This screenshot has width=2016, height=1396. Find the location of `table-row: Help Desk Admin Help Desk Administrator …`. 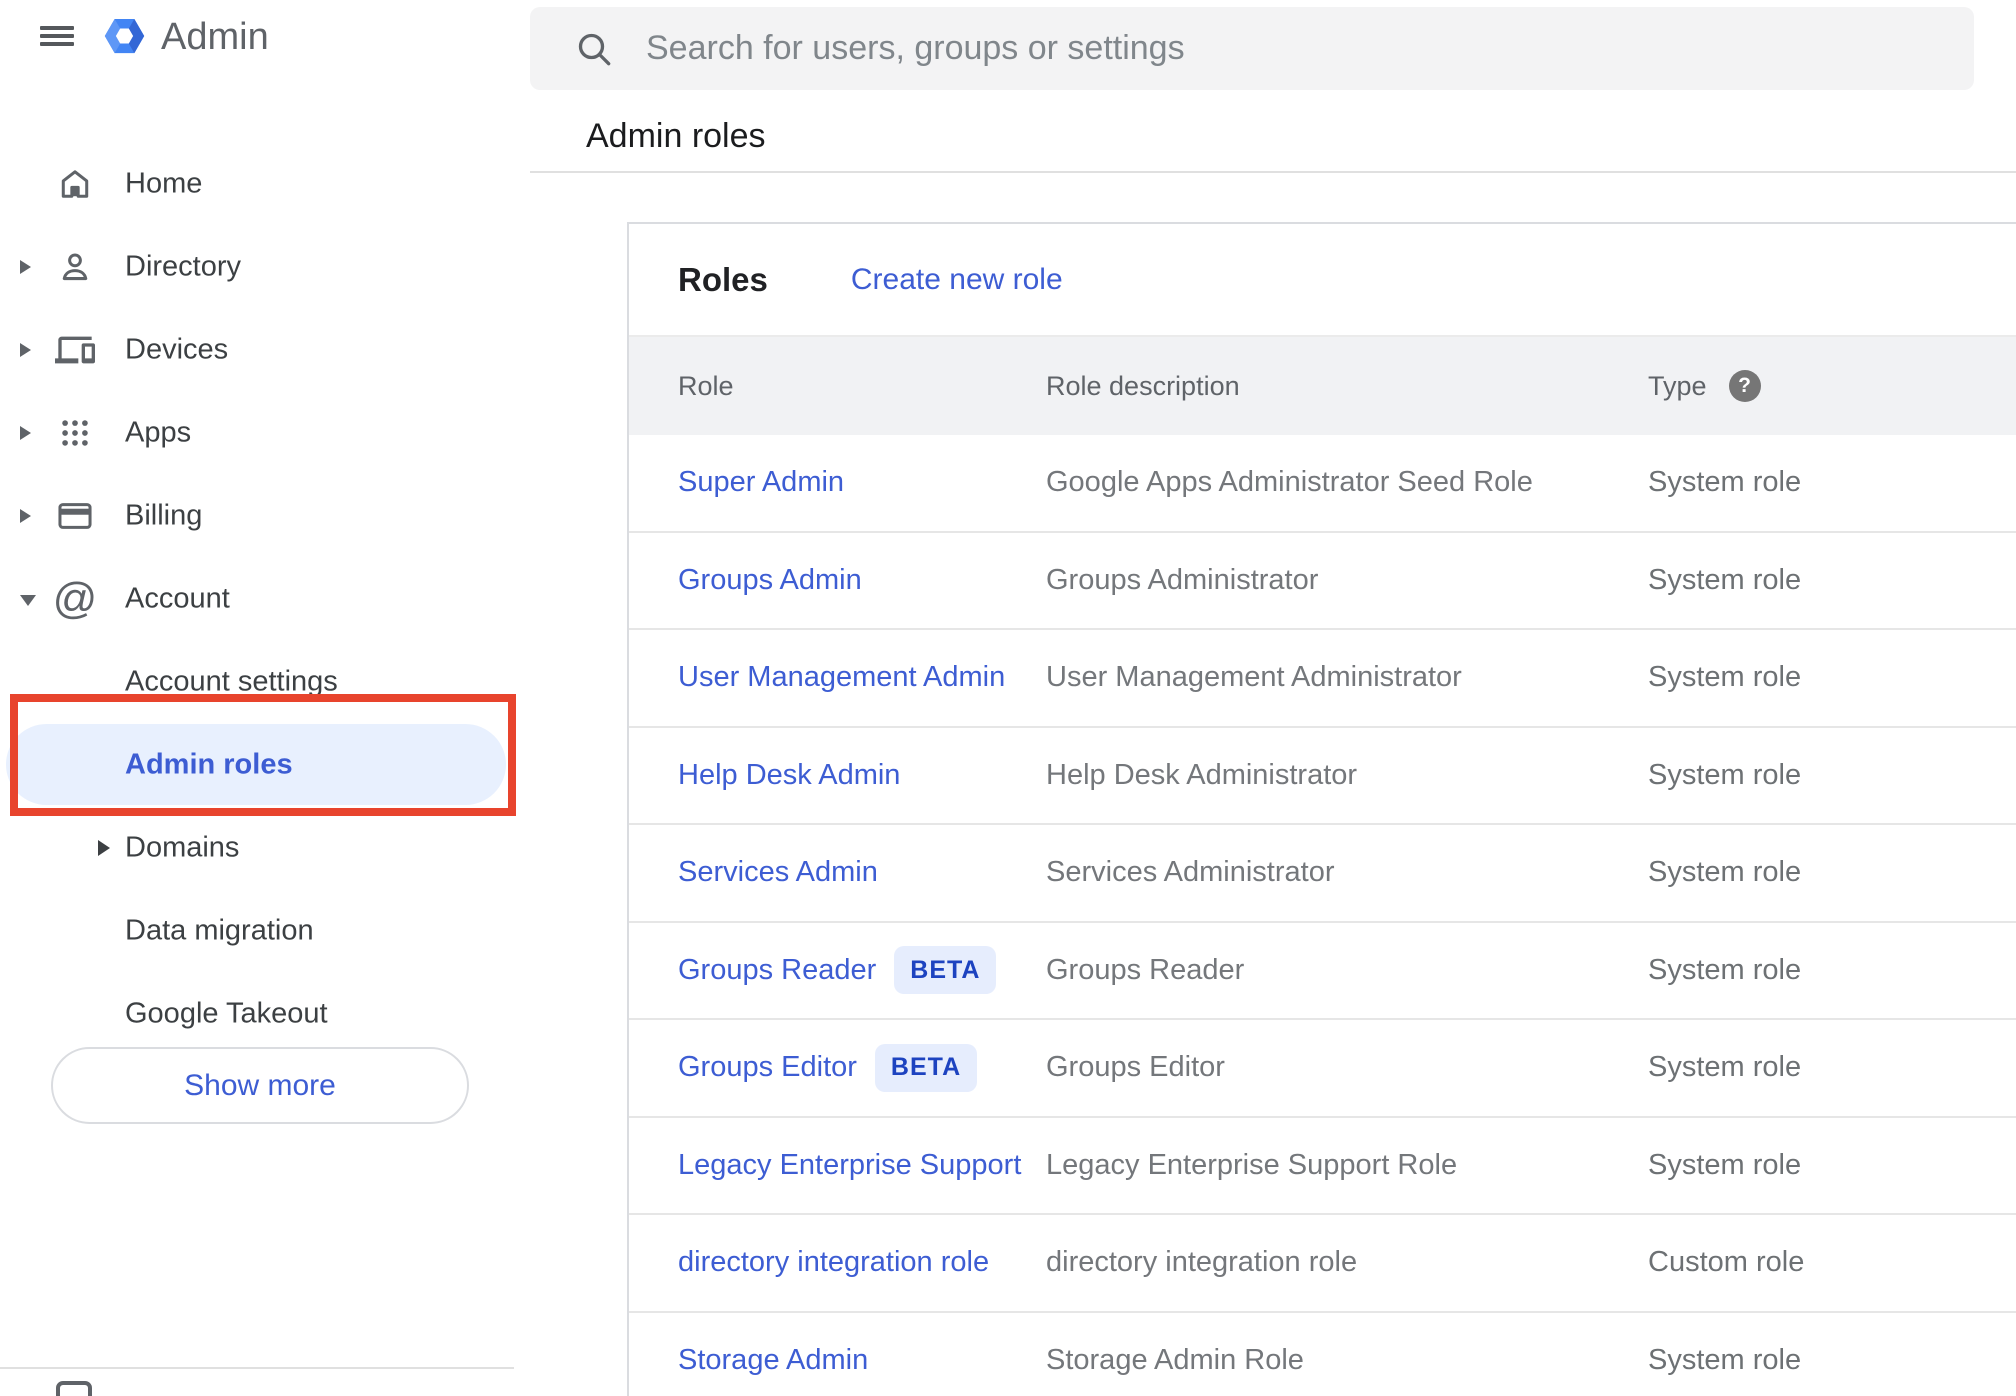

table-row: Help Desk Admin Help Desk Administrator … is located at coordinates (1322, 776).